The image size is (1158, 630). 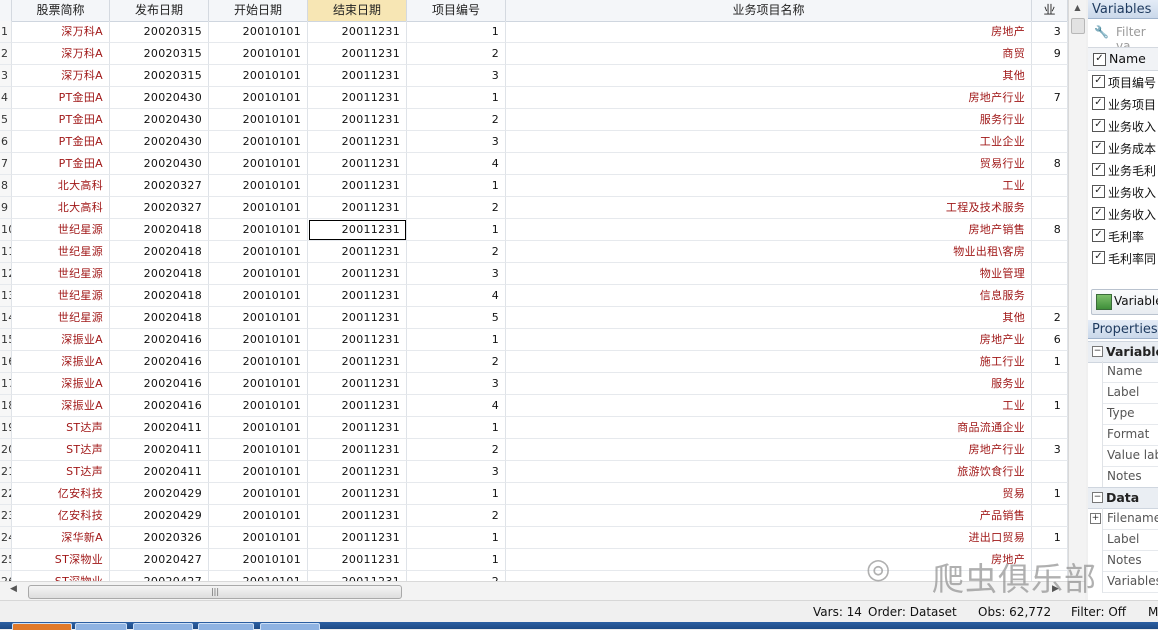 I want to click on cell-business-name: 施工行业, so click(x=769, y=362).